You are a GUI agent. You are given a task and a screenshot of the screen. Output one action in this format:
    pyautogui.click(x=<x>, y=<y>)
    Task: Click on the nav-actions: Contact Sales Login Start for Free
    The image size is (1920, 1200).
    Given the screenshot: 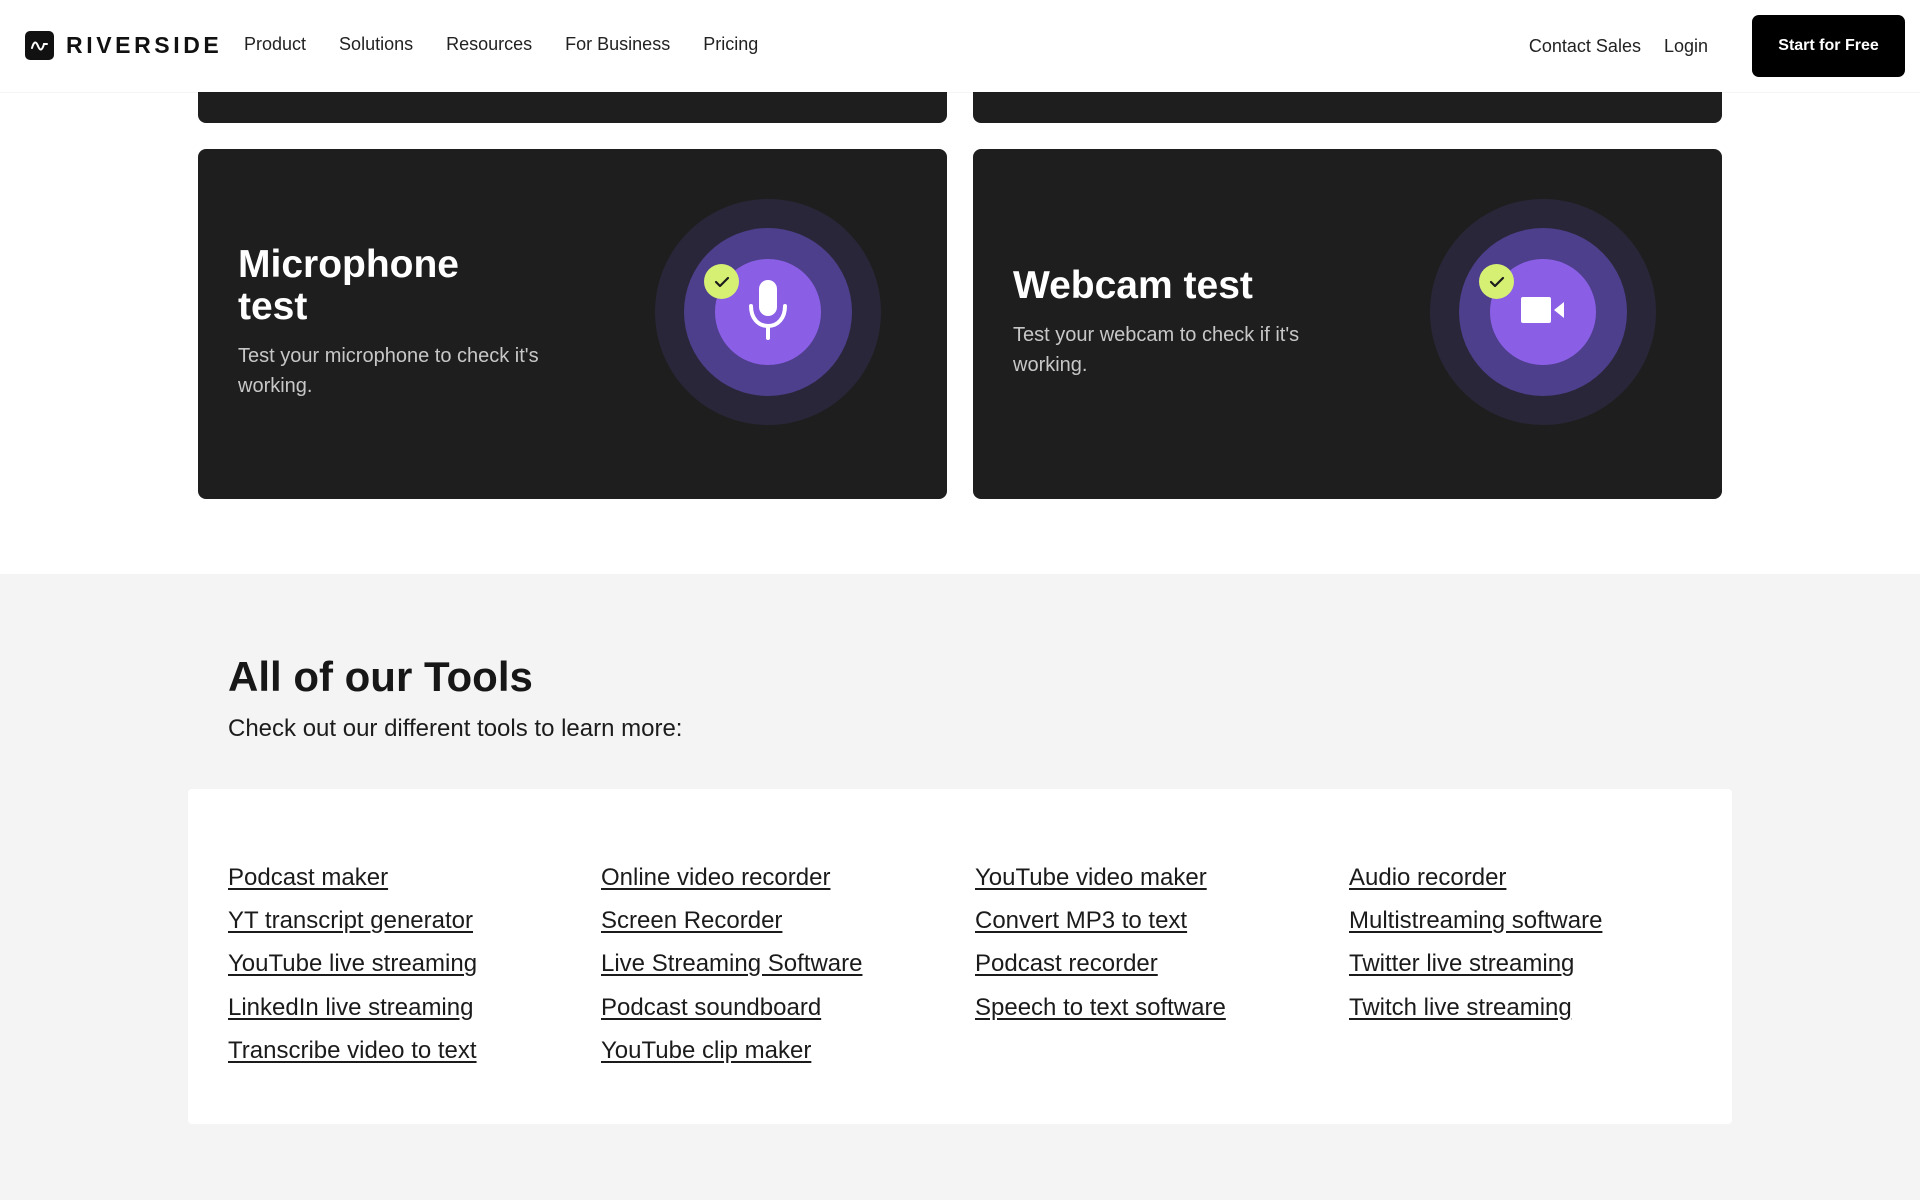 What is the action you would take?
    pyautogui.click(x=1724, y=46)
    